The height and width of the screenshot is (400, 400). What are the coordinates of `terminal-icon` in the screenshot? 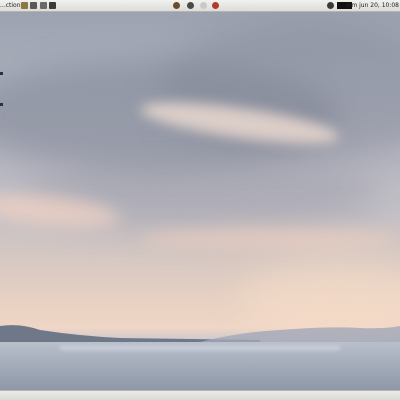 It's located at (52, 5).